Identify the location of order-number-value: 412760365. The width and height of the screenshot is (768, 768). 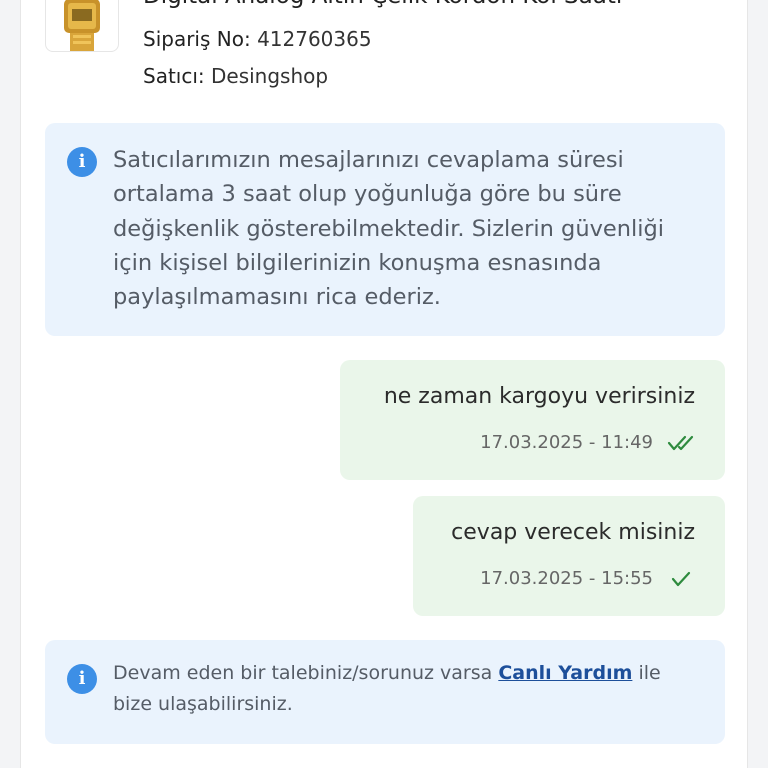
(314, 39).